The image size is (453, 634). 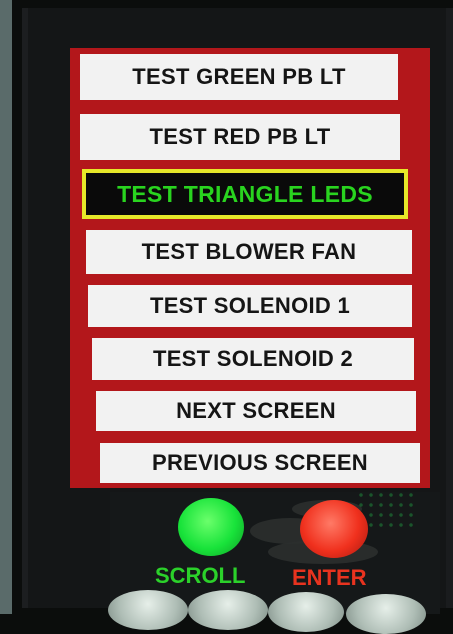 I want to click on menu-item-label: TEST TRIANGLE LEDS, so click(x=245, y=193).